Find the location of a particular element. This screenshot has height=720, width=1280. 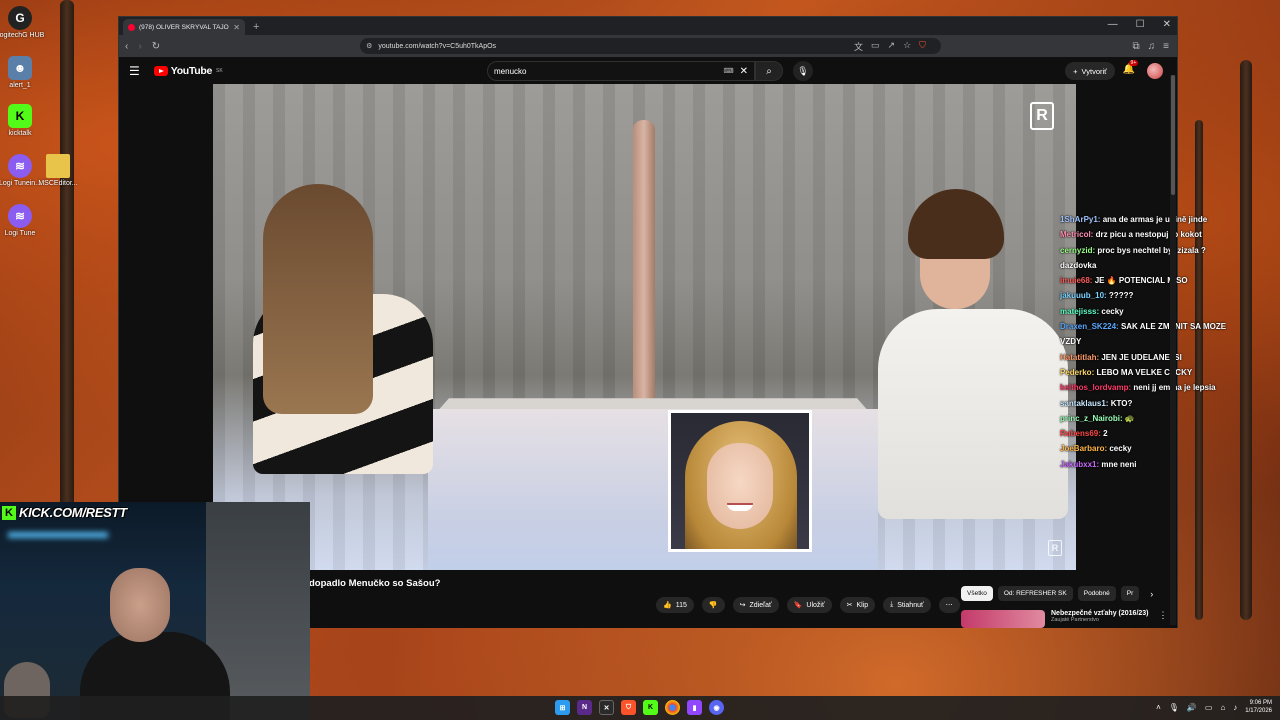

media-icon: ♫ is located at coordinates (1152, 46).